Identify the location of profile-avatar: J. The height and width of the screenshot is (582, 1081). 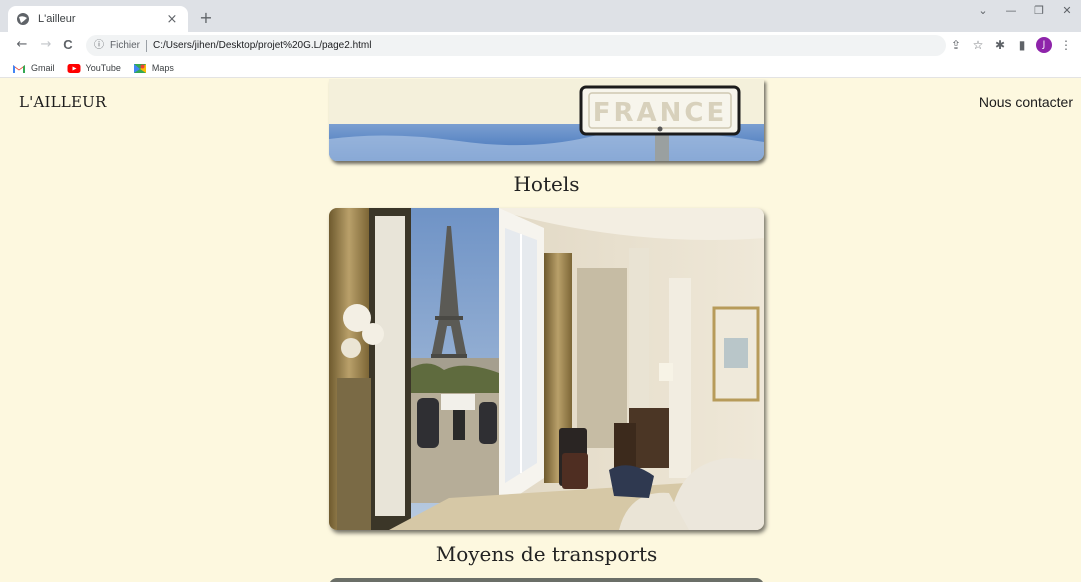
(1044, 45).